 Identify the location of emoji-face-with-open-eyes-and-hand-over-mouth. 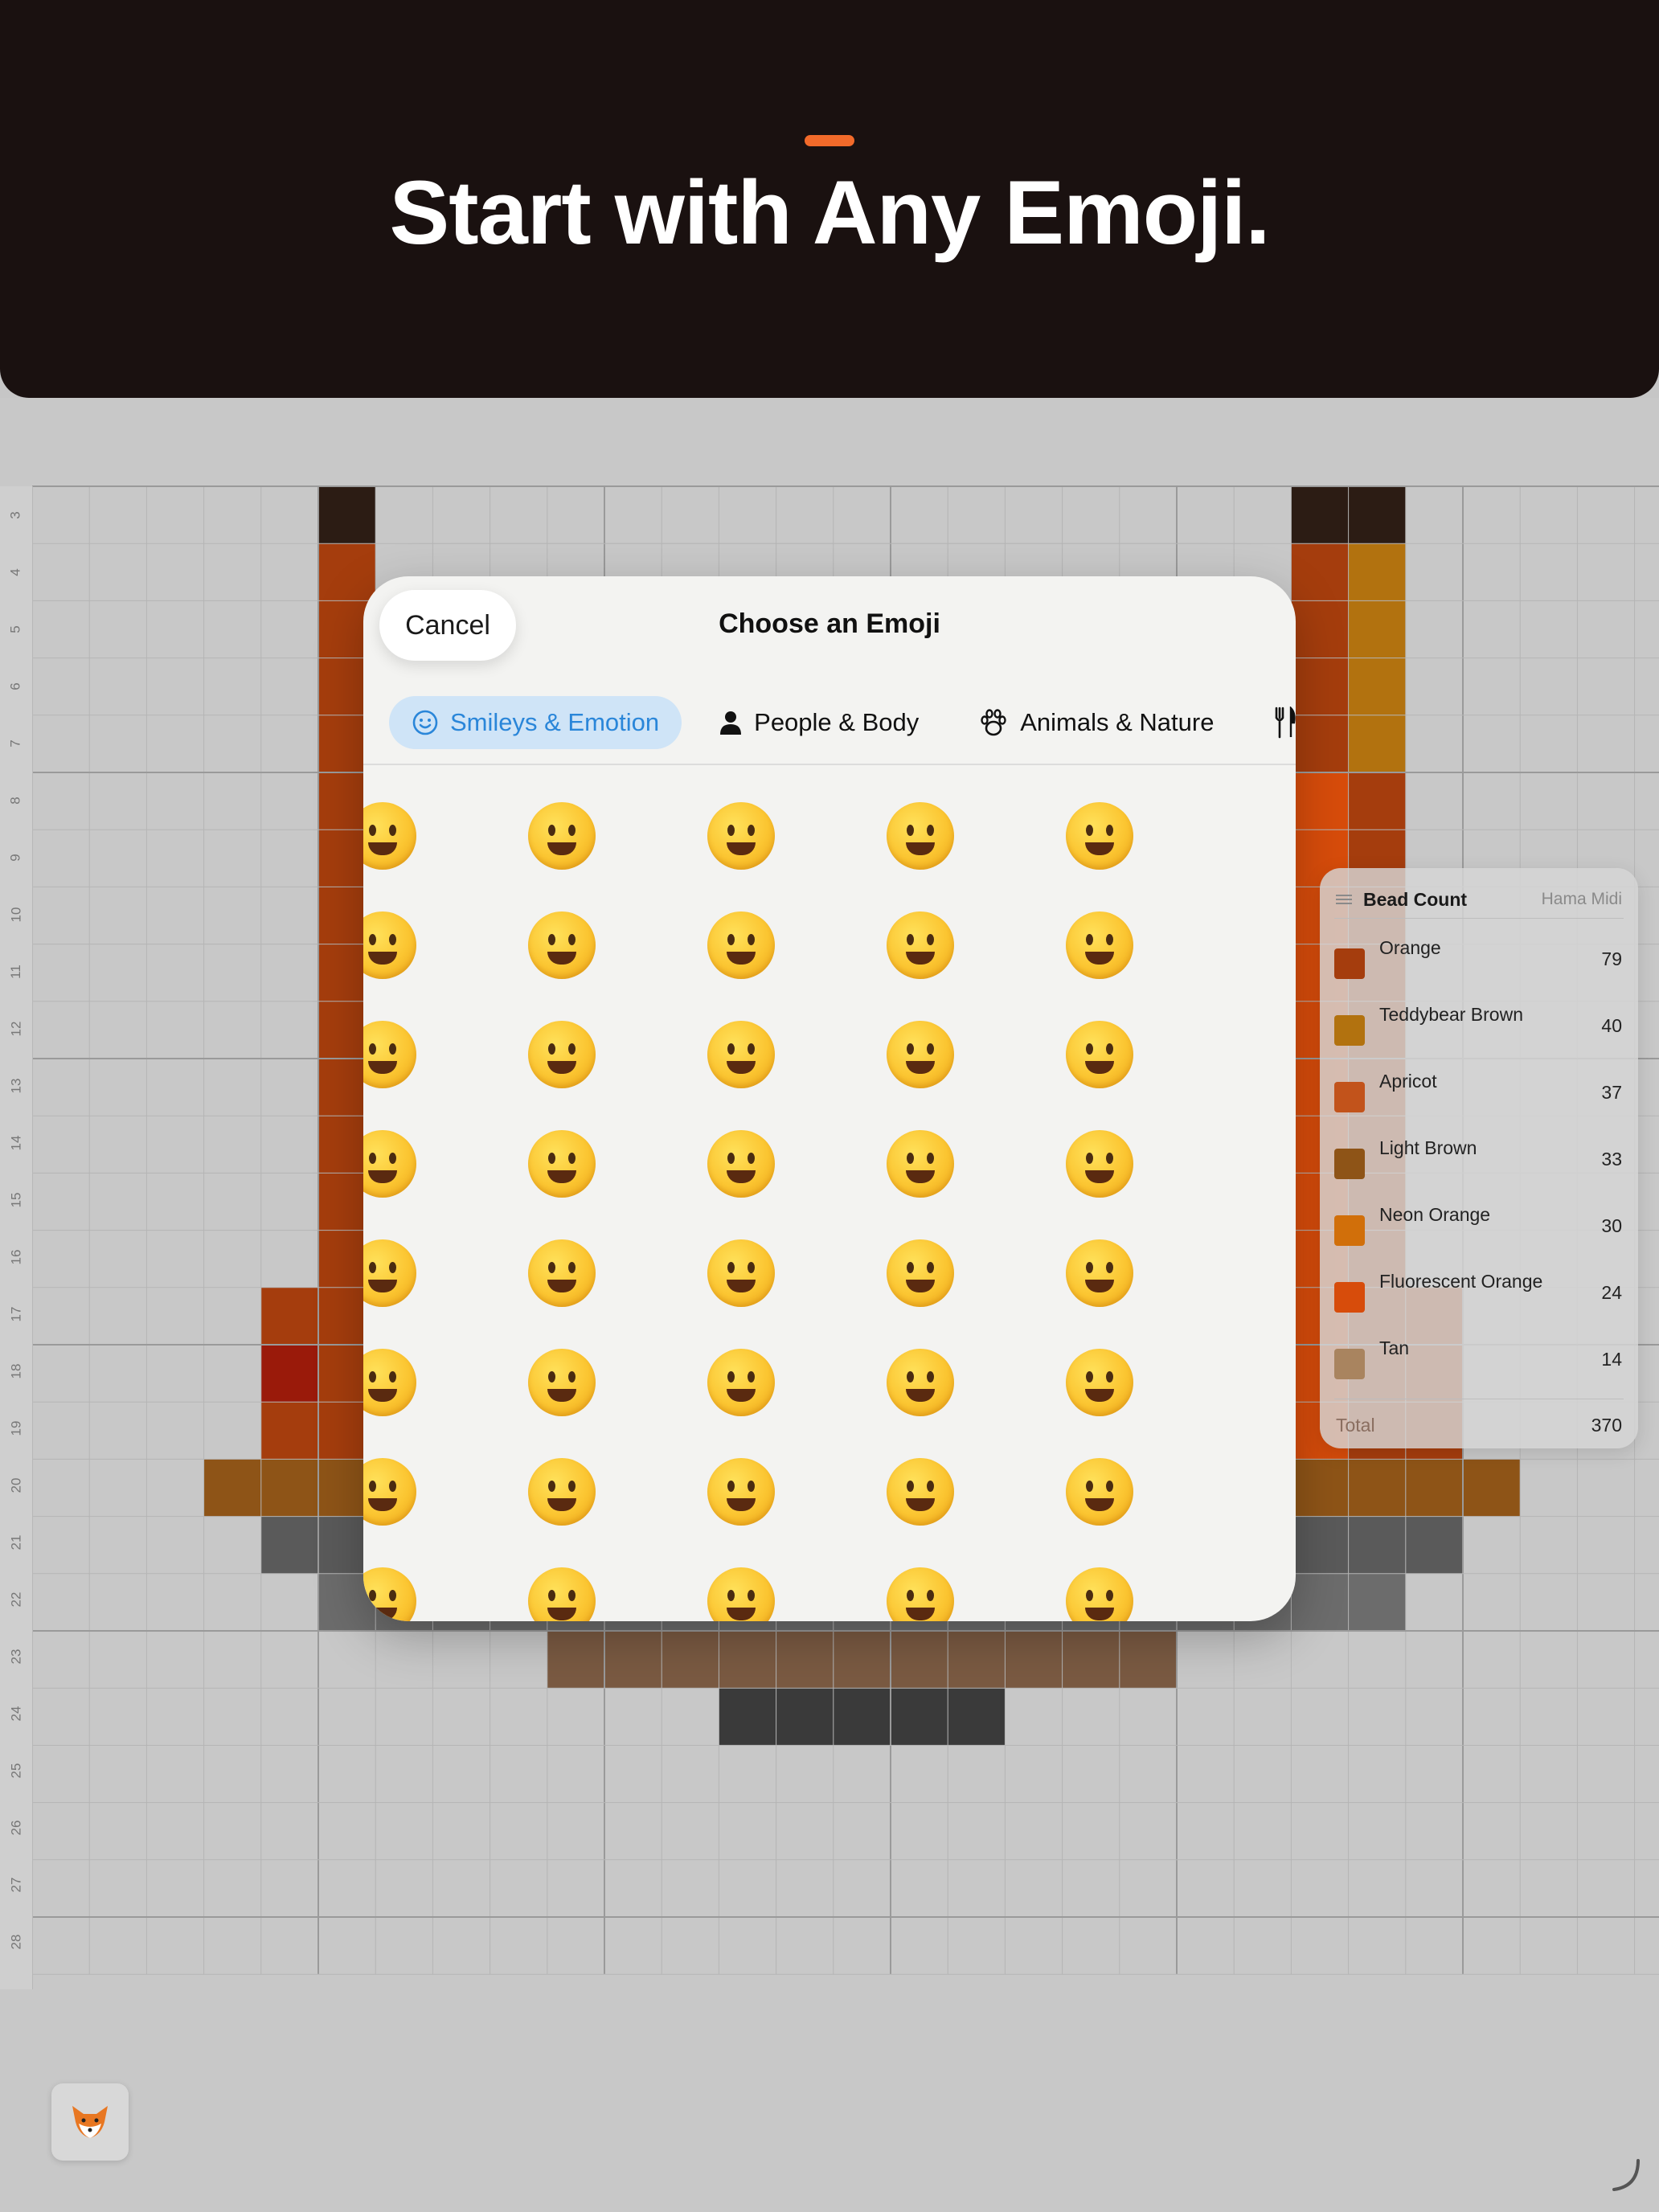
(561, 1491).